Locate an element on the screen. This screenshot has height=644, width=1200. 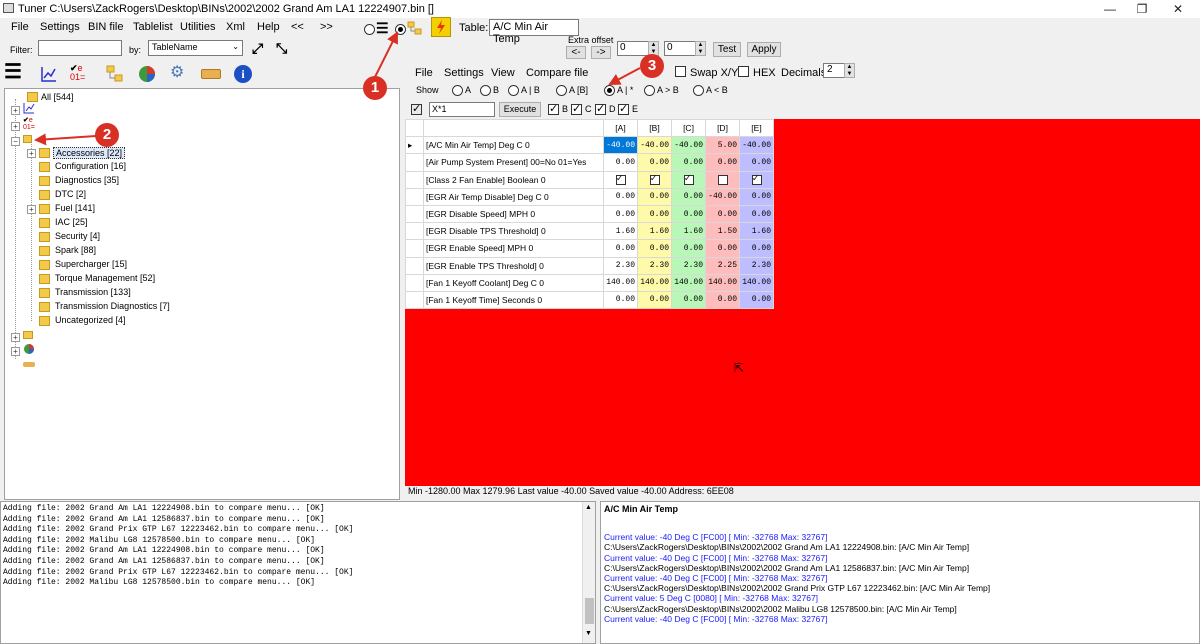
chart-icon is located at coordinates (49, 74).